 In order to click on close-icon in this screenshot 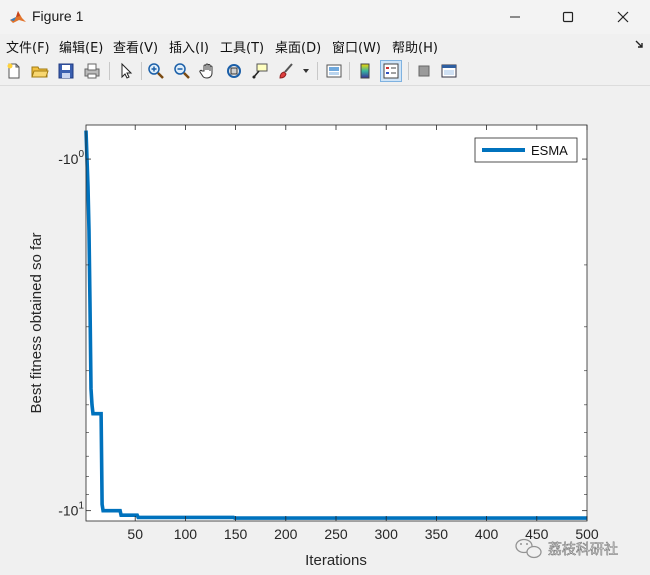, I will do `click(623, 17)`.